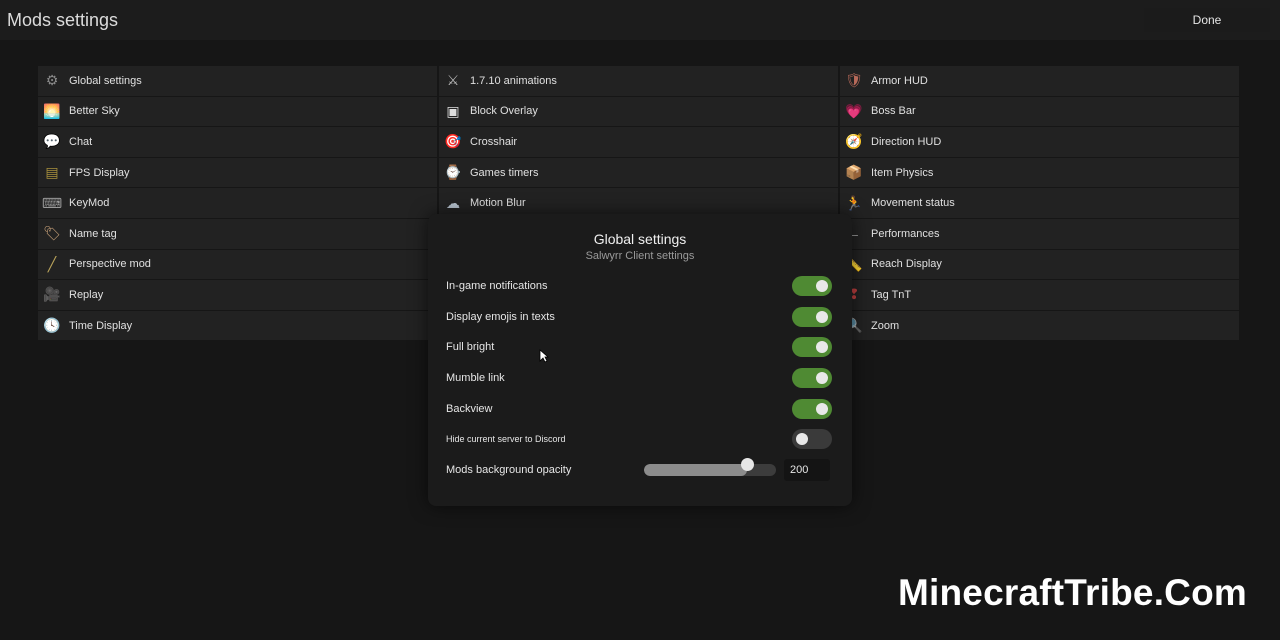 This screenshot has height=640, width=1280. Describe the element at coordinates (906, 141) in the screenshot. I see `mod-label: Direction HUD` at that location.